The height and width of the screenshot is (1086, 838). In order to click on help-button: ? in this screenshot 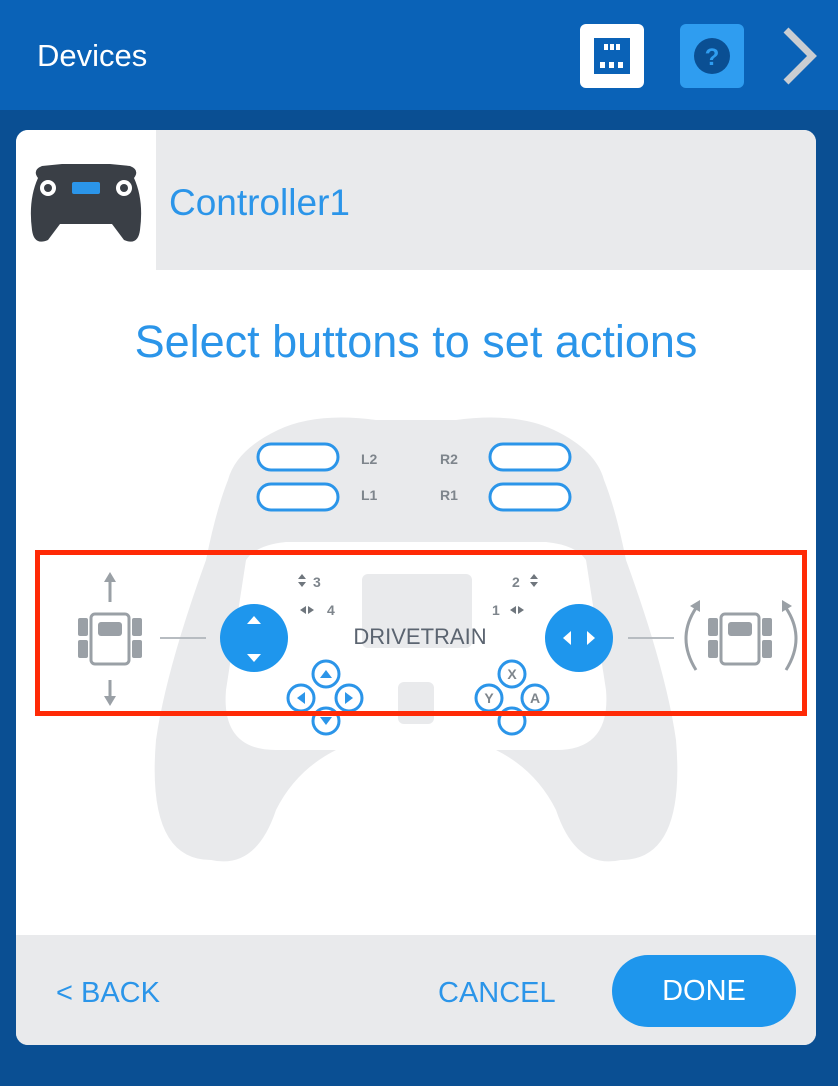, I will do `click(712, 56)`.